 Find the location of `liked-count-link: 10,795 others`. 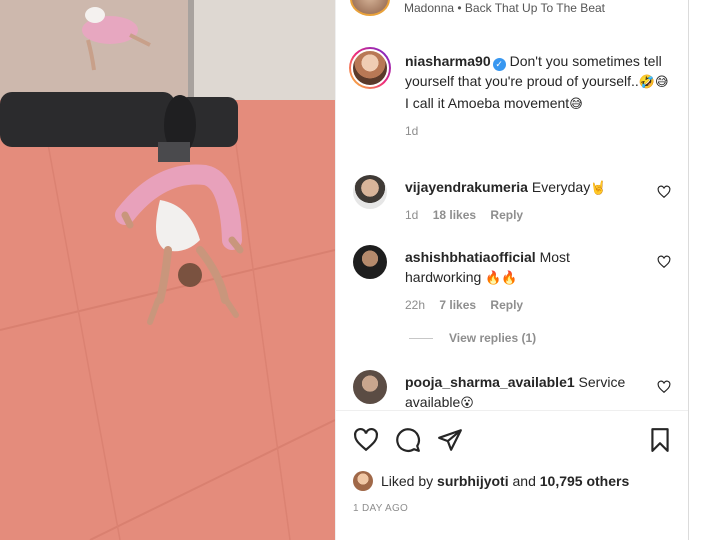

liked-count-link: 10,795 others is located at coordinates (585, 481).